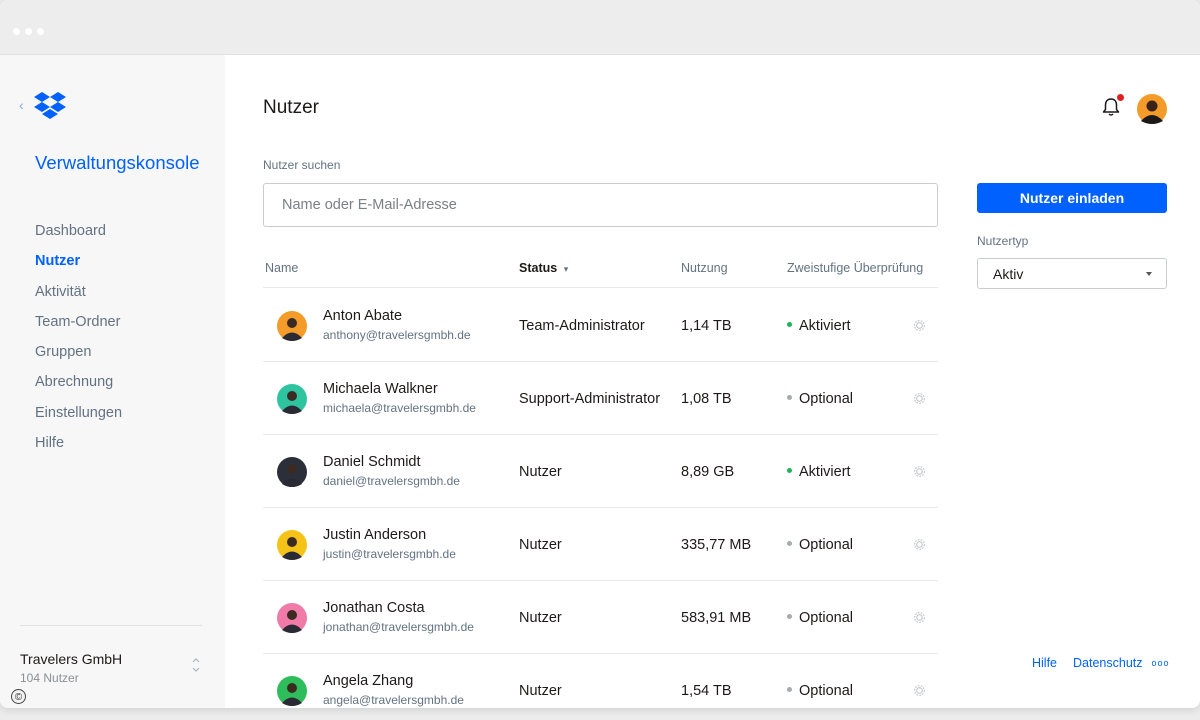 This screenshot has height=720, width=1200. What do you see at coordinates (1072, 198) in the screenshot?
I see `invite-users-button: Nutzer einladen` at bounding box center [1072, 198].